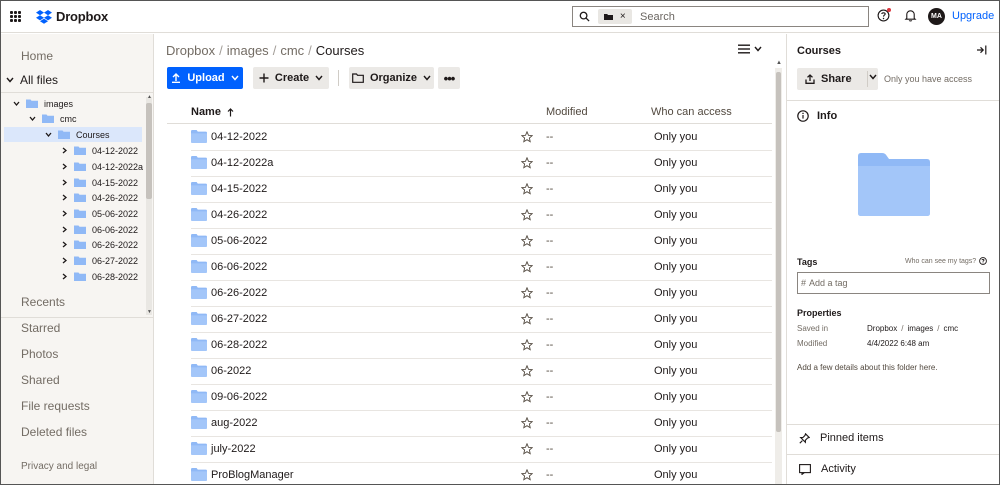  What do you see at coordinates (615, 16) in the screenshot?
I see `folder-filter-chip: ×` at bounding box center [615, 16].